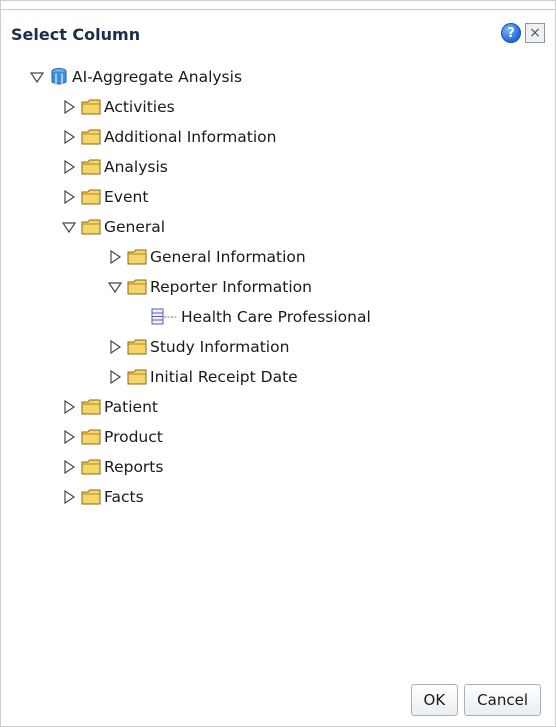  I want to click on tree-item-product: Product, so click(112, 437).